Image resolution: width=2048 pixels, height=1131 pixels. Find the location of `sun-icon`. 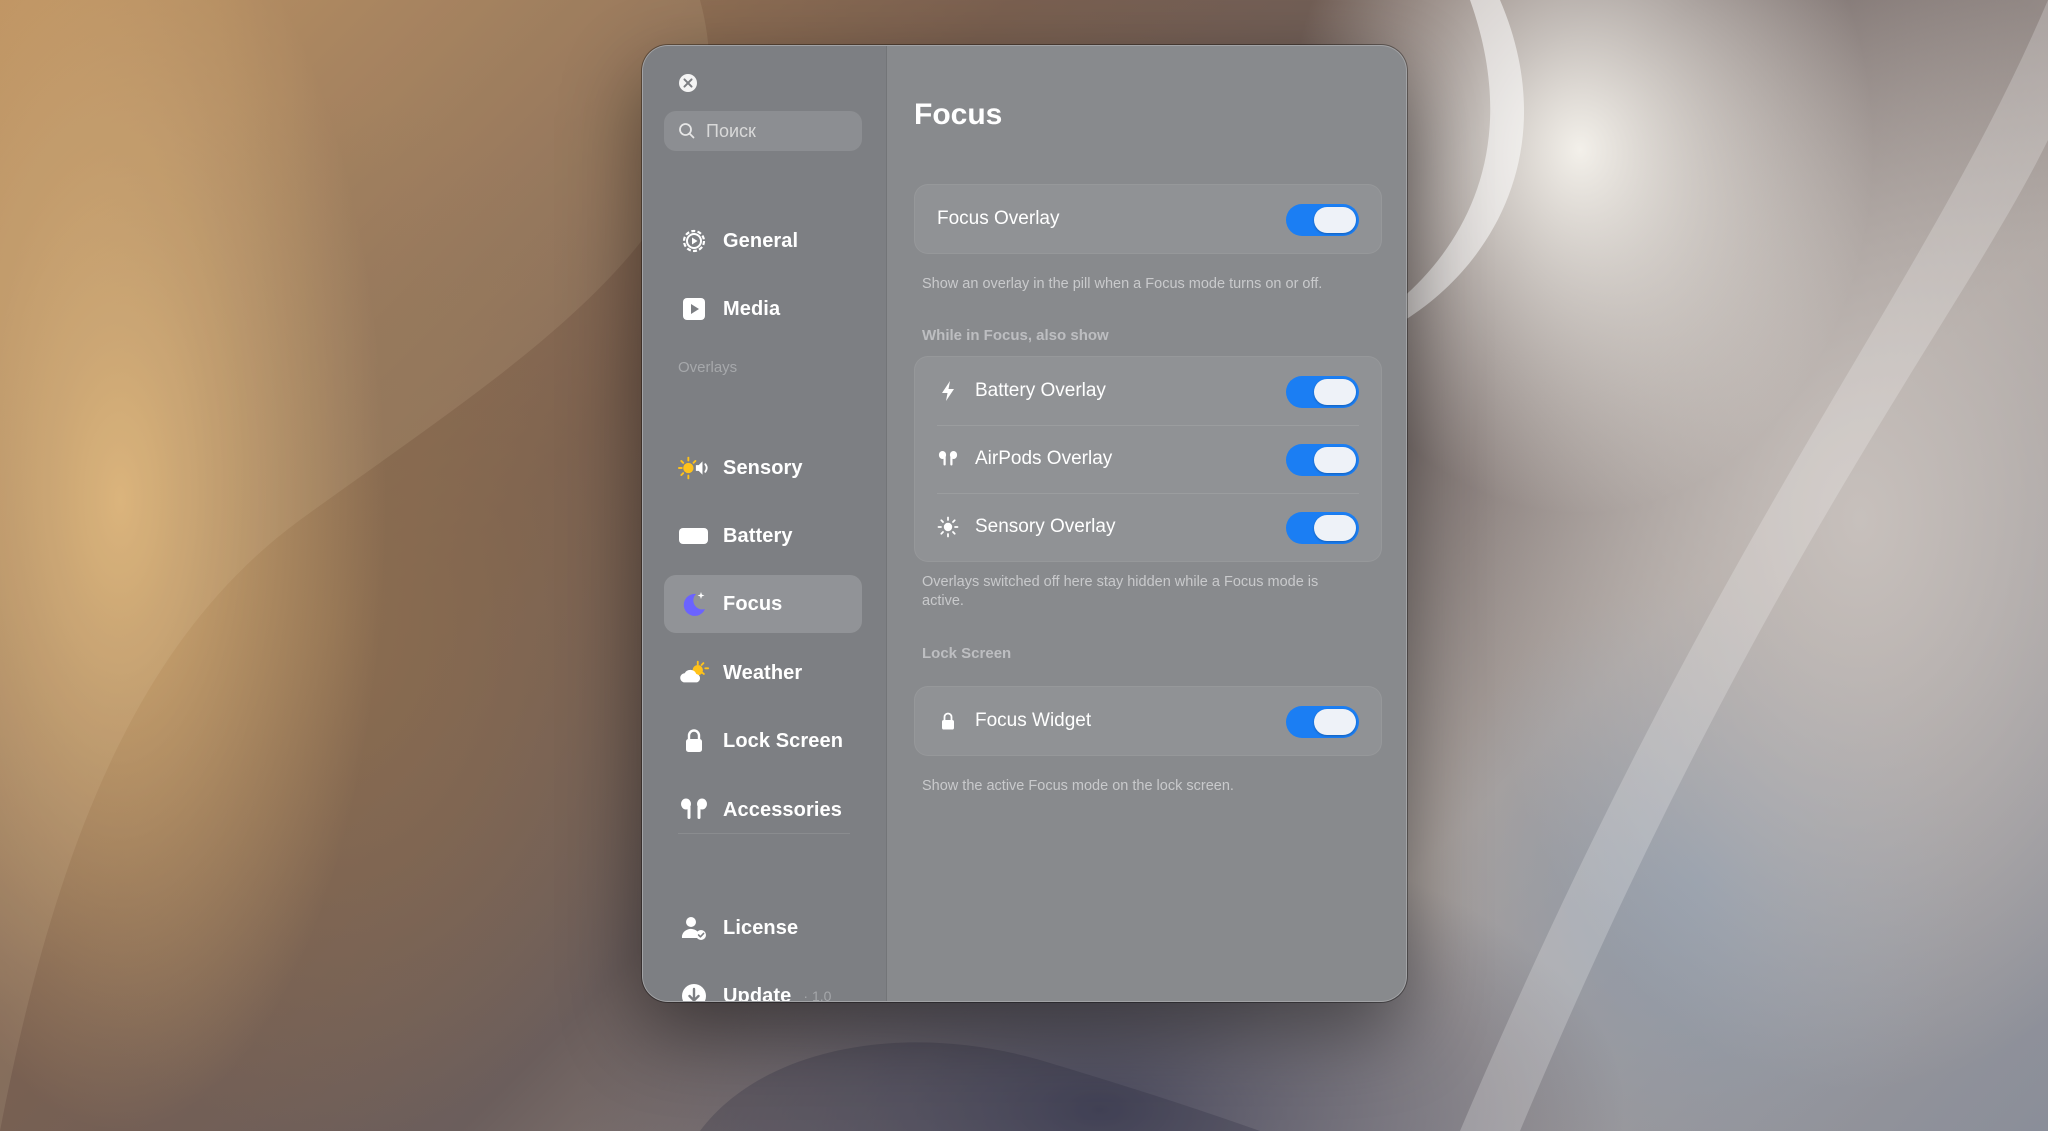

sun-icon is located at coordinates (948, 527).